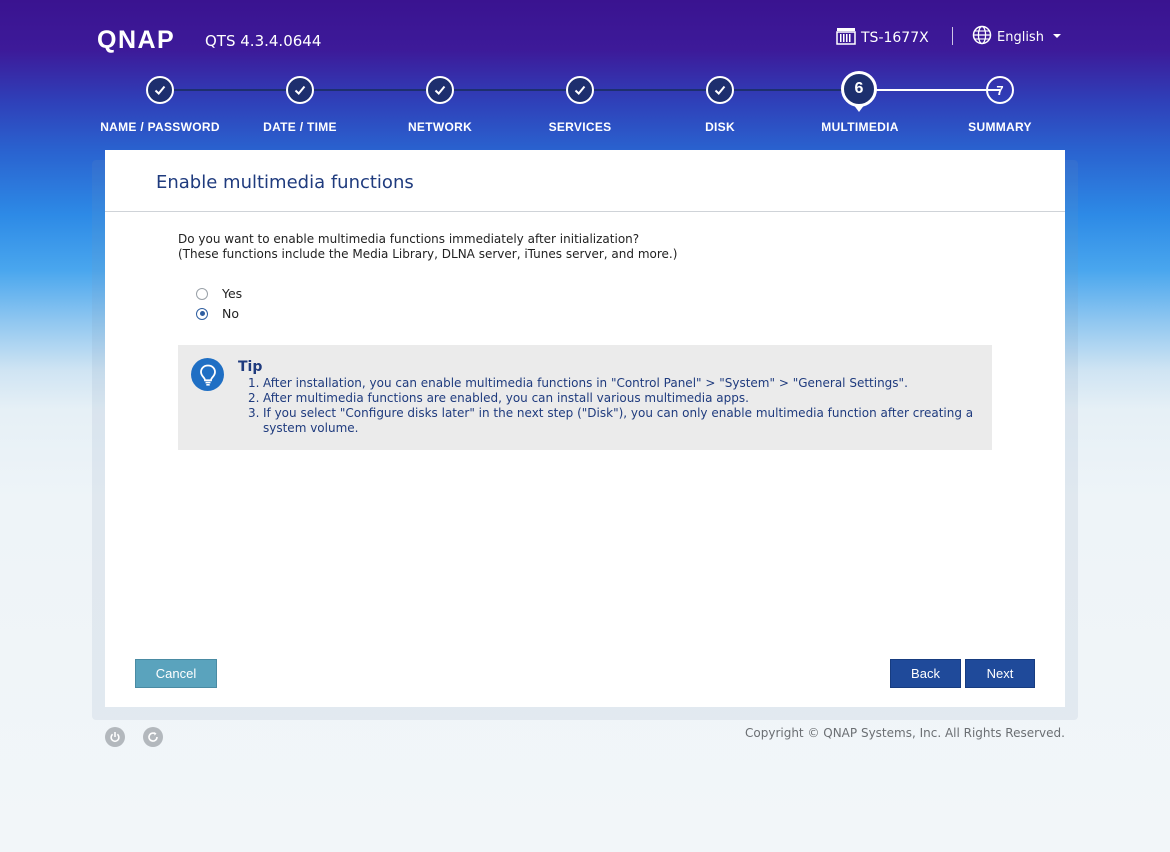 This screenshot has height=852, width=1170. Describe the element at coordinates (217, 313) in the screenshot. I see `option-no: No` at that location.